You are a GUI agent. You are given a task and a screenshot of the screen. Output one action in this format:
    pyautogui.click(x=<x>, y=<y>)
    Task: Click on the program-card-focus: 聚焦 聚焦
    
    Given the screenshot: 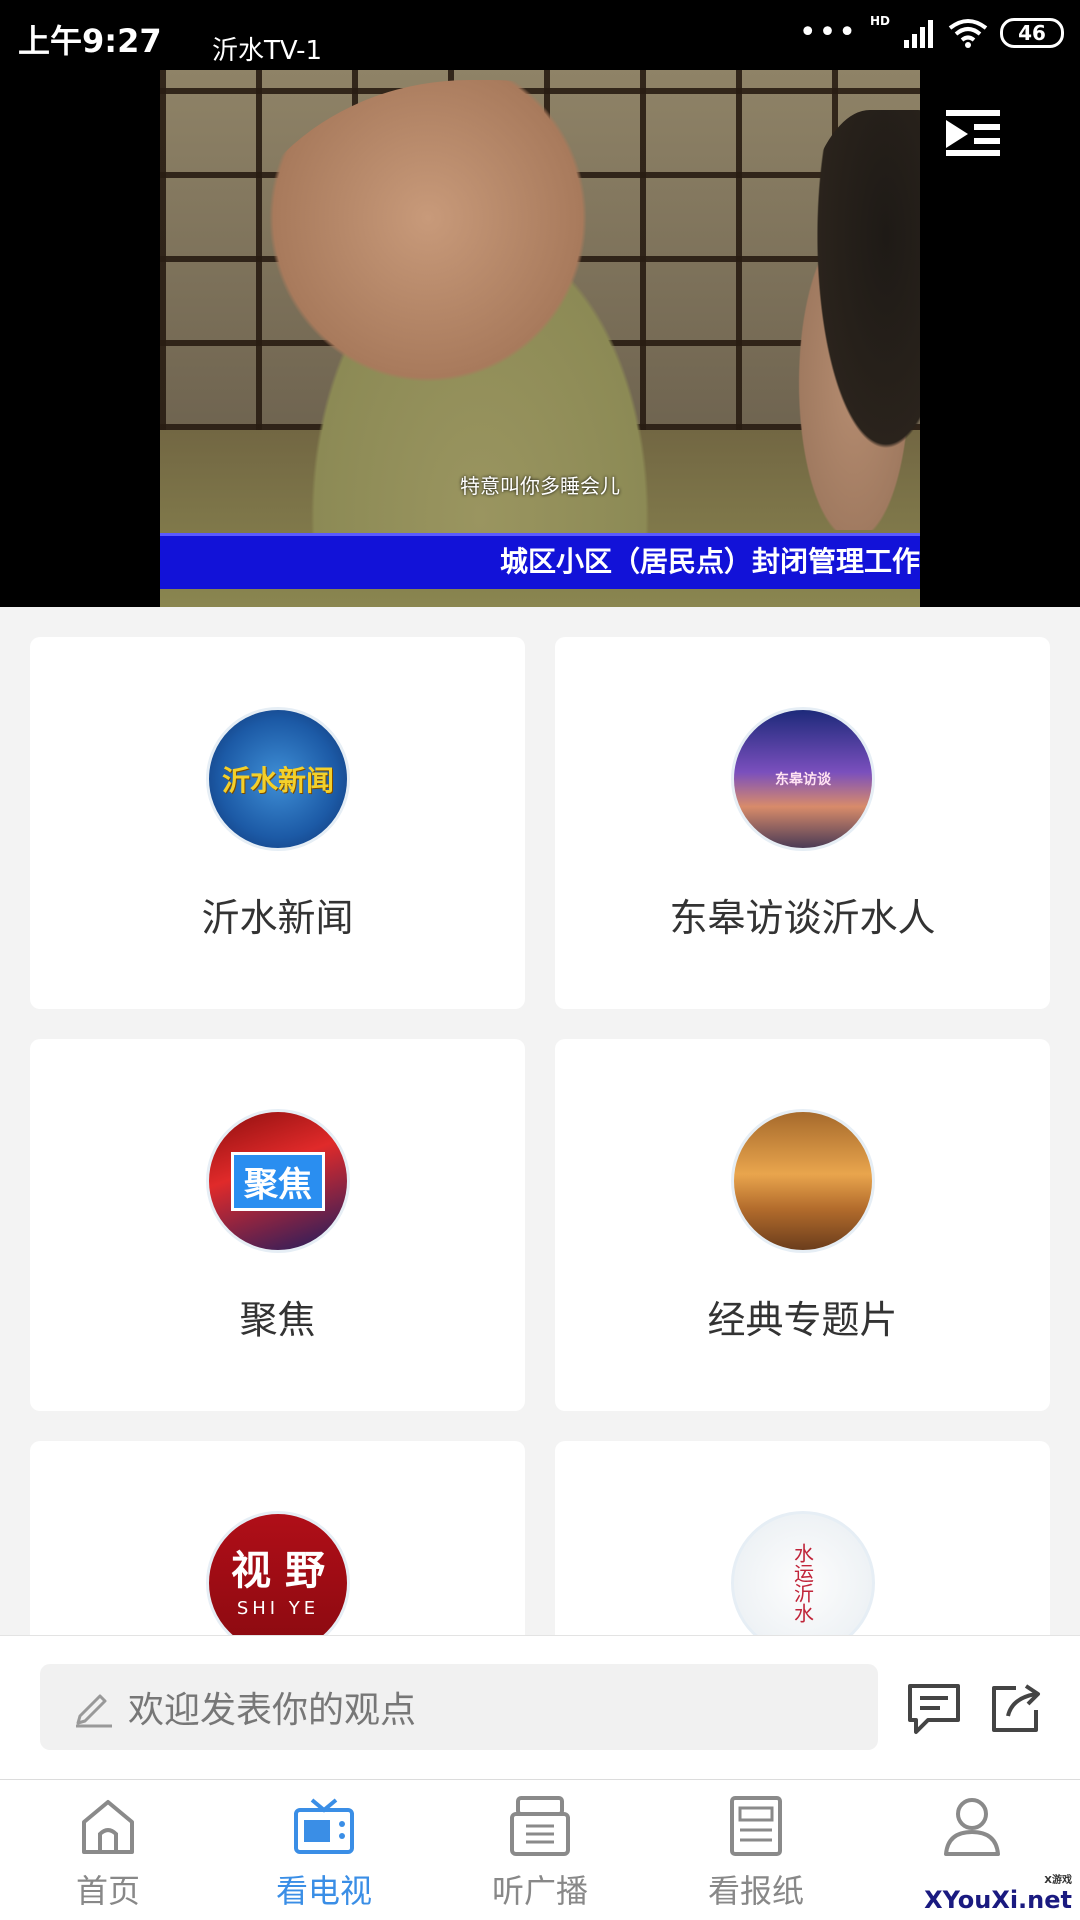 What is the action you would take?
    pyautogui.click(x=277, y=1225)
    